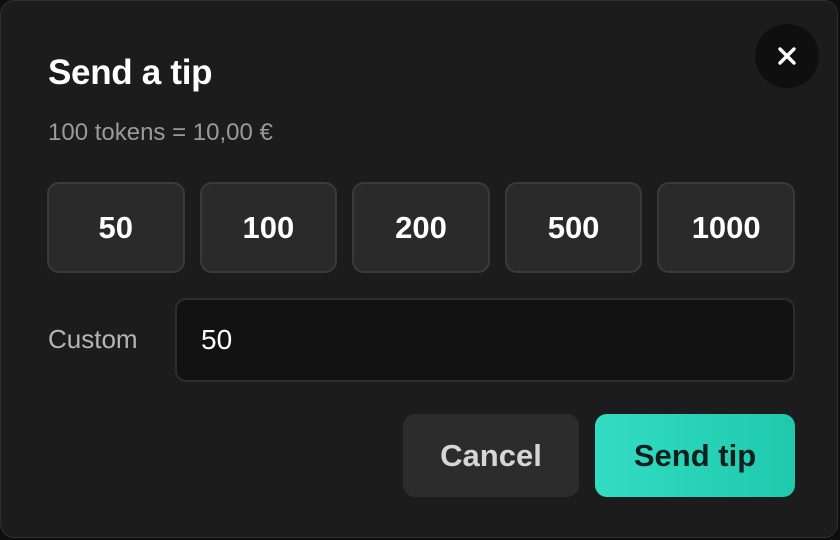 The height and width of the screenshot is (540, 840). I want to click on amount-button-100: 100, so click(268, 227).